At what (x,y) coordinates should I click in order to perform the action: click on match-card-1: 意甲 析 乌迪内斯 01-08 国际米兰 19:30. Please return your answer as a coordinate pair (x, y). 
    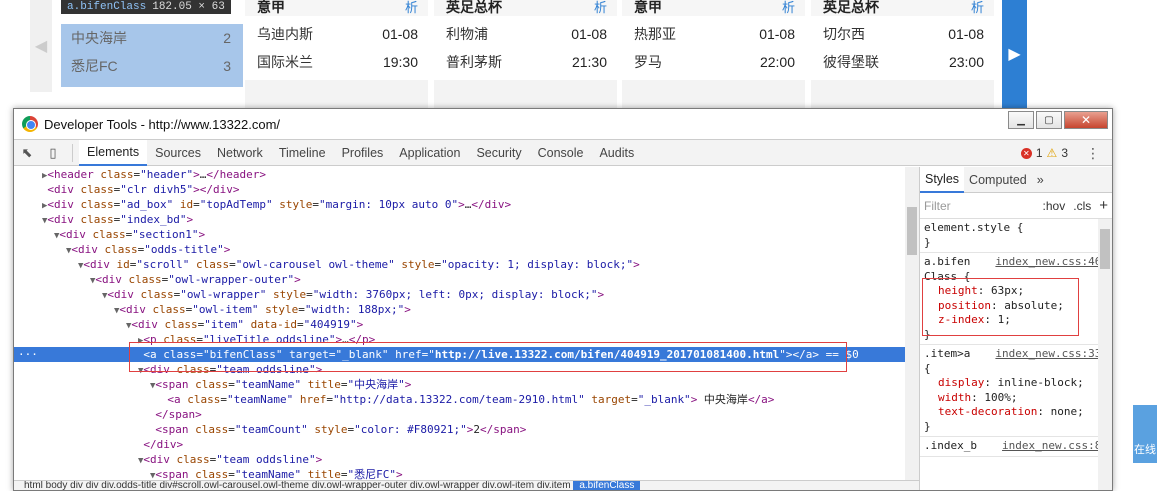
    Looking at the image, I should click on (336, 54).